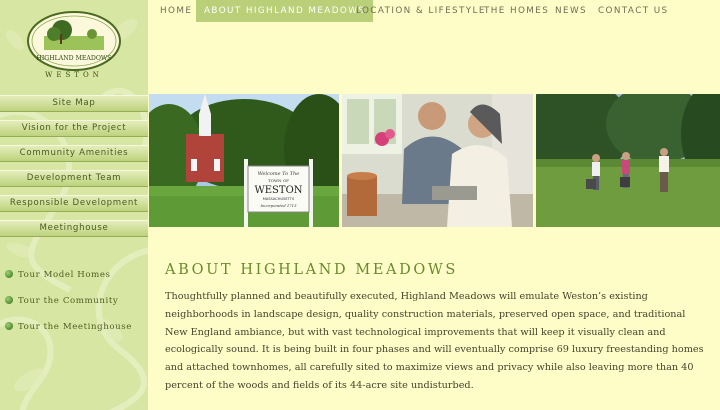 The width and height of the screenshot is (720, 410). What do you see at coordinates (437, 160) in the screenshot?
I see `photo-couple-cooking` at bounding box center [437, 160].